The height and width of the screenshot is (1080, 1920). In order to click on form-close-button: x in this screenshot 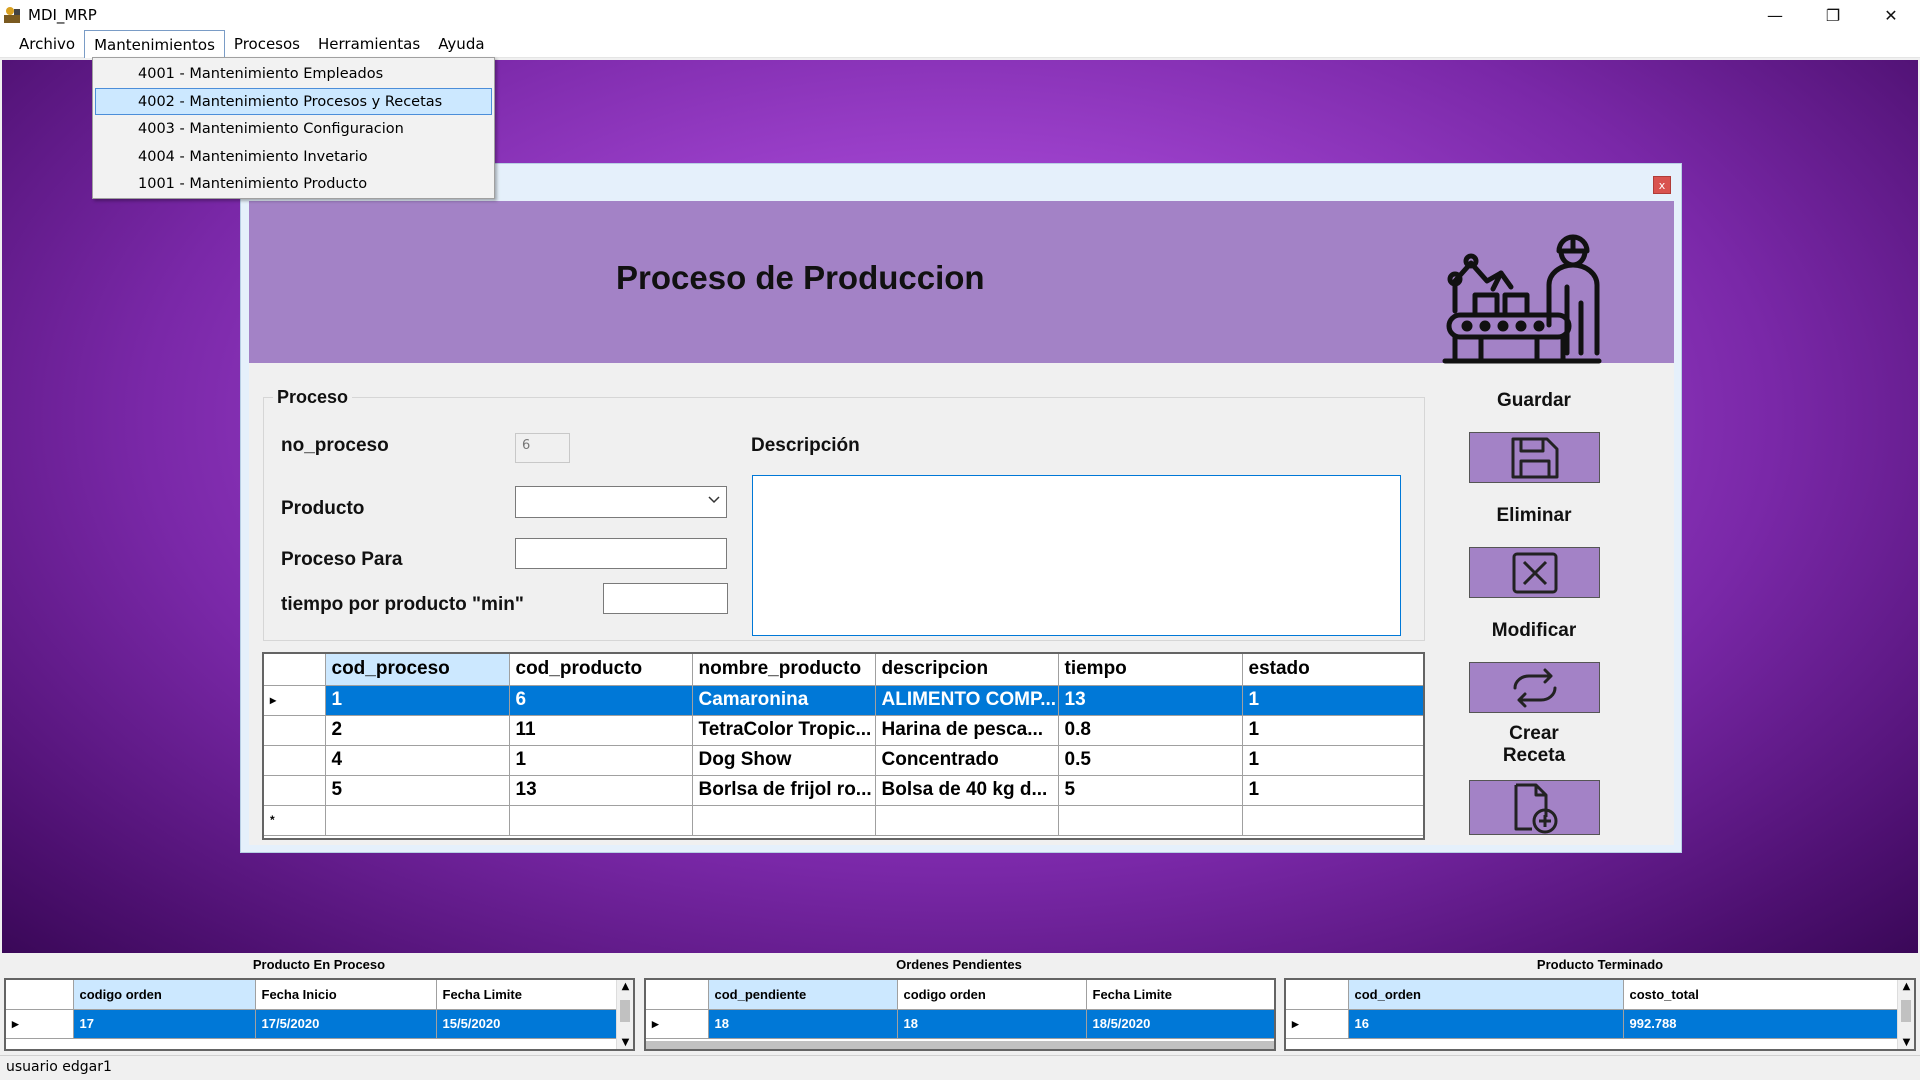, I will do `click(1662, 185)`.